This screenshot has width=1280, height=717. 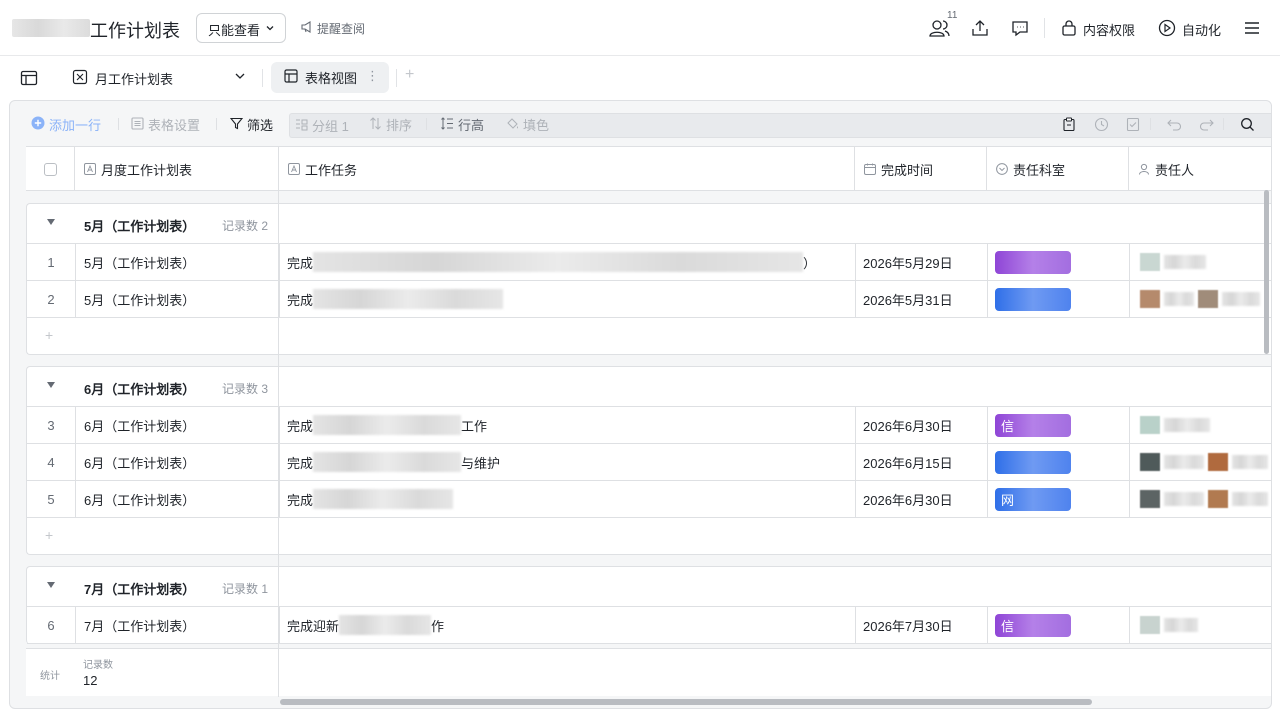 I want to click on undo-icon, so click(x=1174, y=124).